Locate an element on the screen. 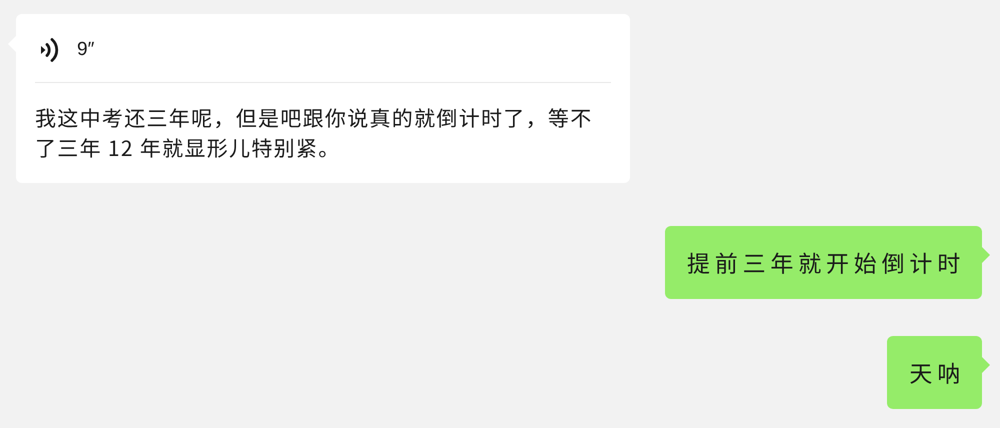  message-bubble: 提前三年就开始倒计时 is located at coordinates (823, 262).